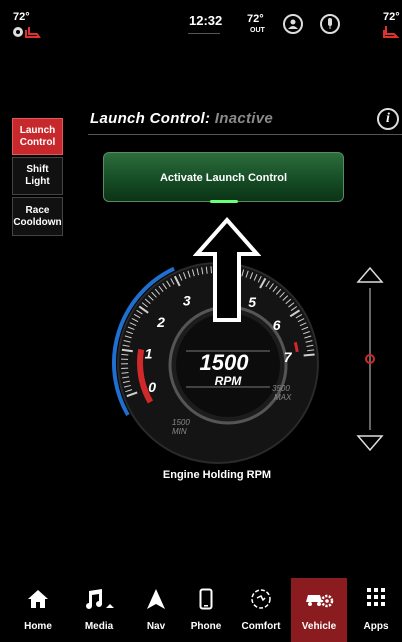 This screenshot has height=642, width=402. I want to click on tick-label-2: 2, so click(160, 322).